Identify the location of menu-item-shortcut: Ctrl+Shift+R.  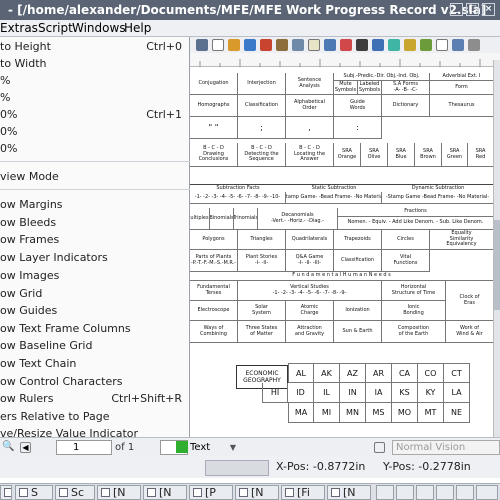
(146, 398).